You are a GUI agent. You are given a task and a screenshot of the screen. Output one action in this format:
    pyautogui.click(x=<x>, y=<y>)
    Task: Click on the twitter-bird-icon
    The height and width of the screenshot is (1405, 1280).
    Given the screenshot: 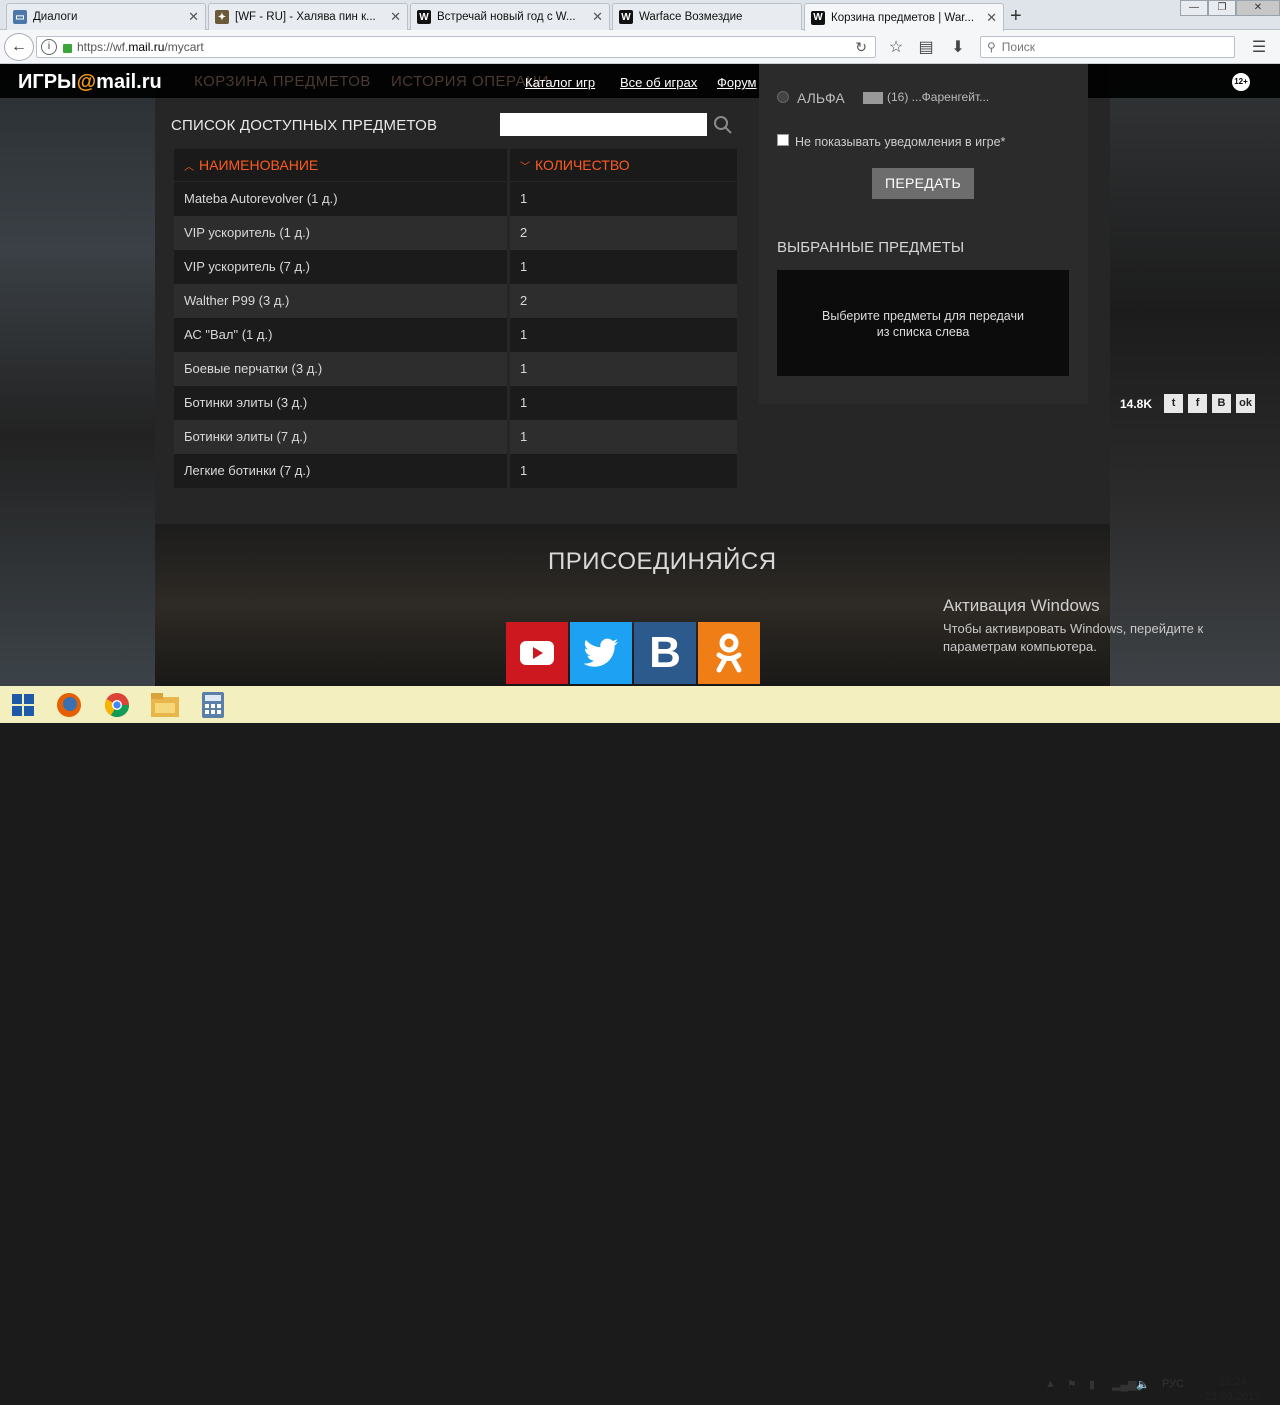 What is the action you would take?
    pyautogui.click(x=600, y=652)
    